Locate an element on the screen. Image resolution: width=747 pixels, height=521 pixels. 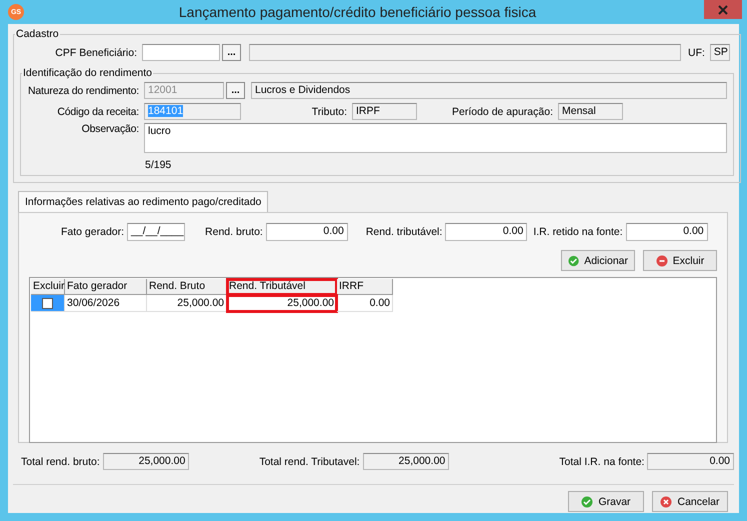
table-cell: 30/06/2026 is located at coordinates (106, 303).